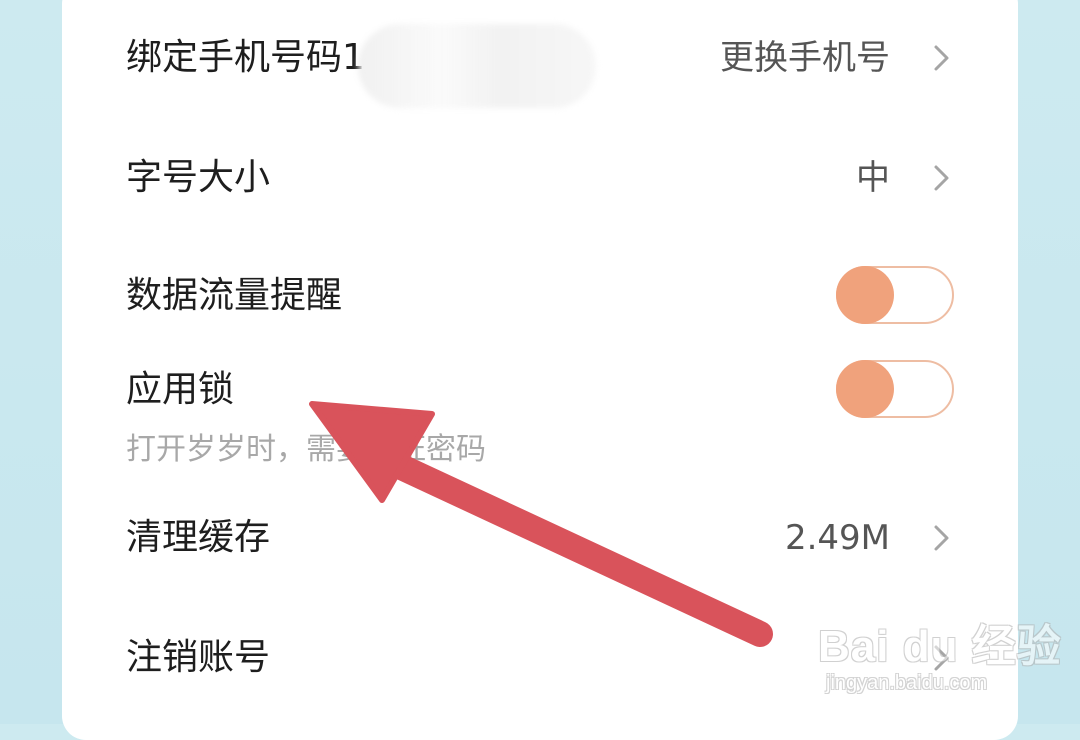 The height and width of the screenshot is (740, 1080). What do you see at coordinates (541, 390) in the screenshot?
I see `settings-row-app-lock: 应用锁` at bounding box center [541, 390].